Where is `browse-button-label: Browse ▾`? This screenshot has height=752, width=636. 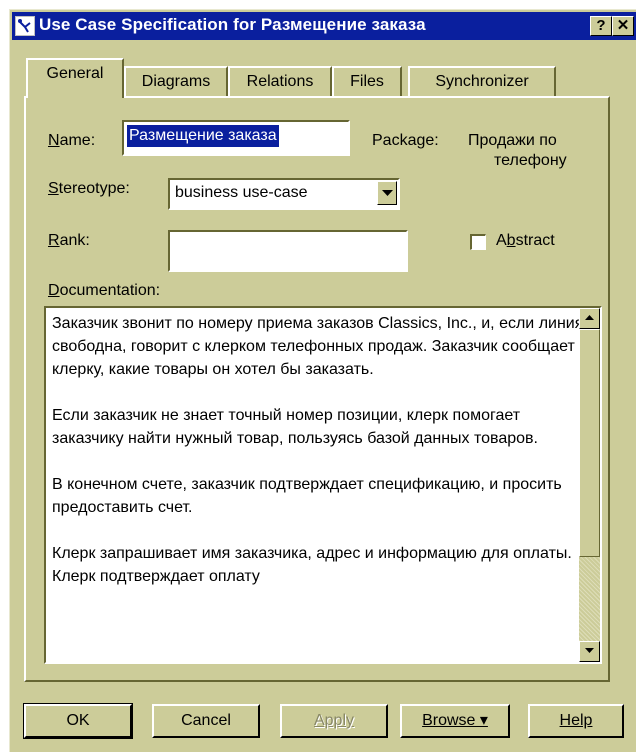
browse-button-label: Browse ▾ is located at coordinates (455, 720).